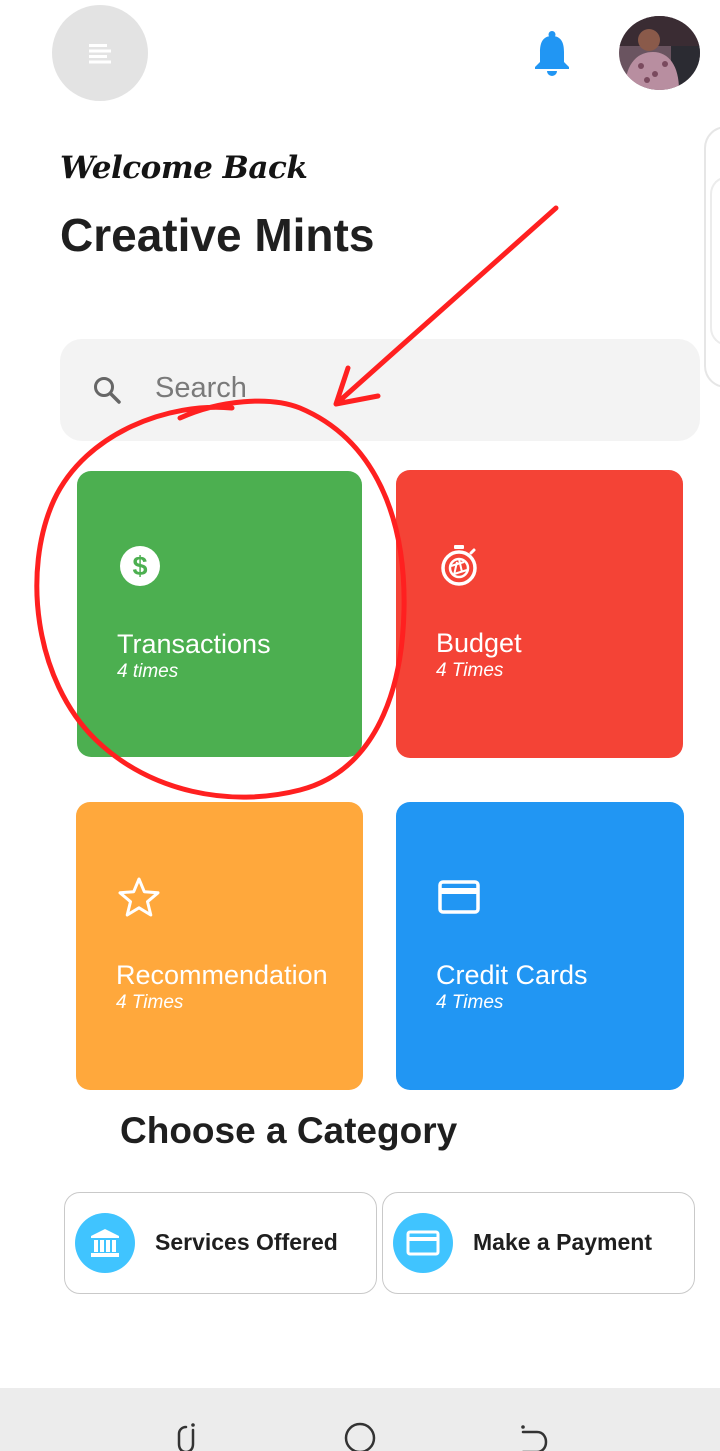  I want to click on category-label: Services Offered, so click(246, 1242).